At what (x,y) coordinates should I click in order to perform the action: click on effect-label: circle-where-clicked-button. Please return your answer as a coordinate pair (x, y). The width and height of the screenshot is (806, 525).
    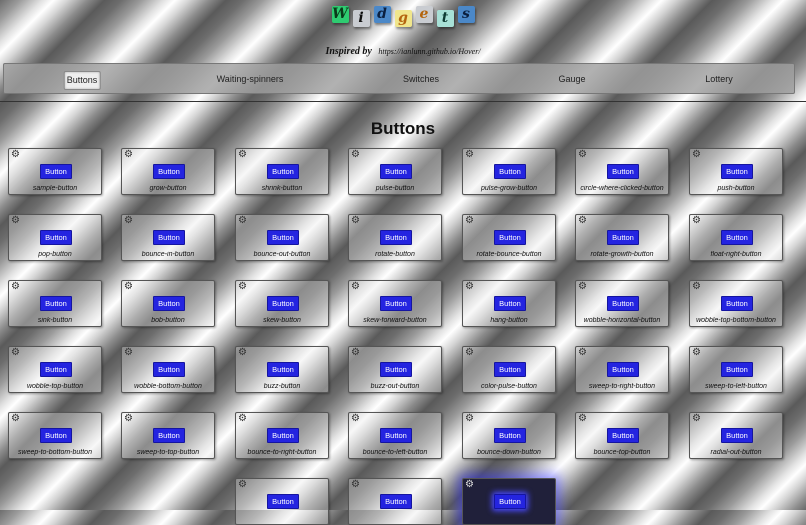
    Looking at the image, I should click on (622, 188).